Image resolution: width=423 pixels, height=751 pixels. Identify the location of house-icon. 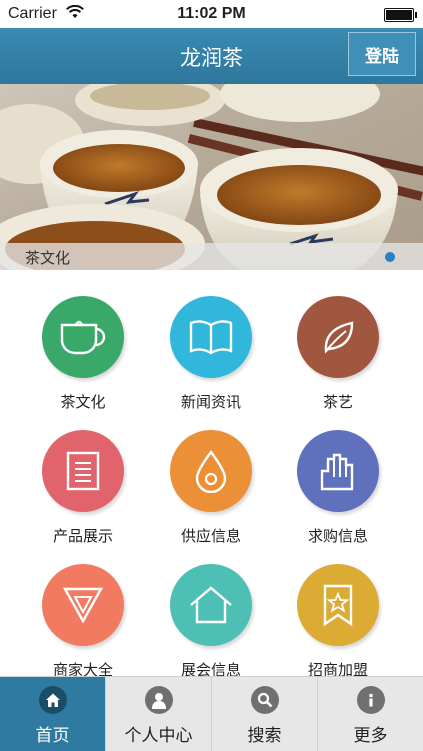
(211, 605).